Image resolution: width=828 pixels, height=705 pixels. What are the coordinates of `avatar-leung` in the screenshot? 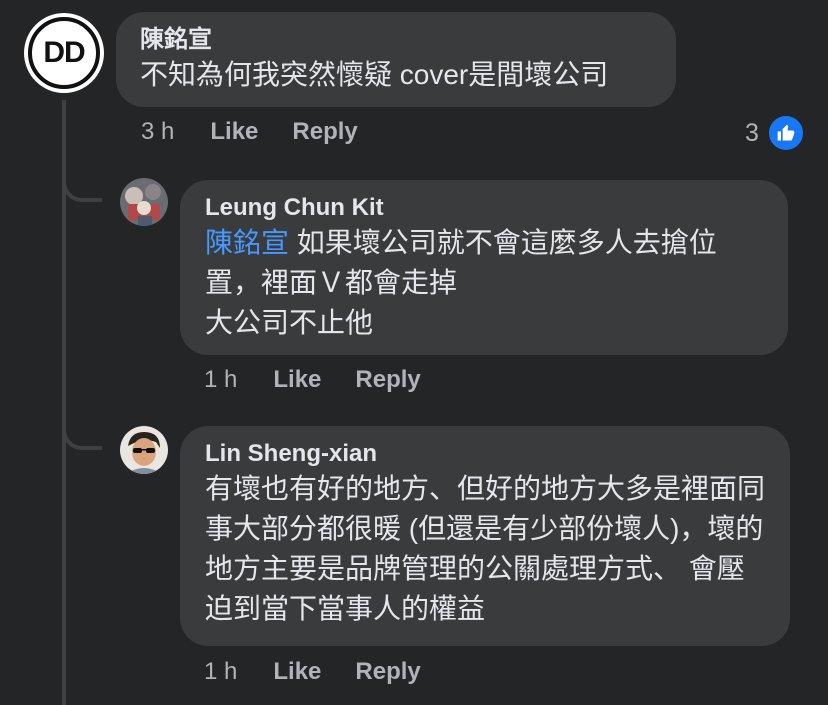 It's located at (144, 202).